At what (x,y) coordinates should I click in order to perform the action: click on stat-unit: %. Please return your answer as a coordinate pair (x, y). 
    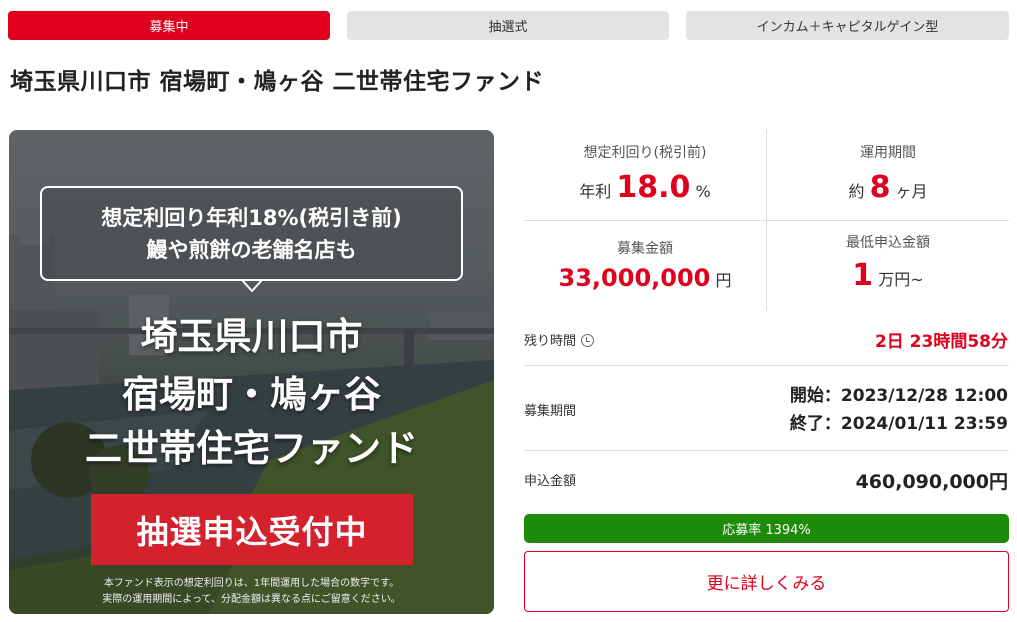
    Looking at the image, I should click on (703, 191).